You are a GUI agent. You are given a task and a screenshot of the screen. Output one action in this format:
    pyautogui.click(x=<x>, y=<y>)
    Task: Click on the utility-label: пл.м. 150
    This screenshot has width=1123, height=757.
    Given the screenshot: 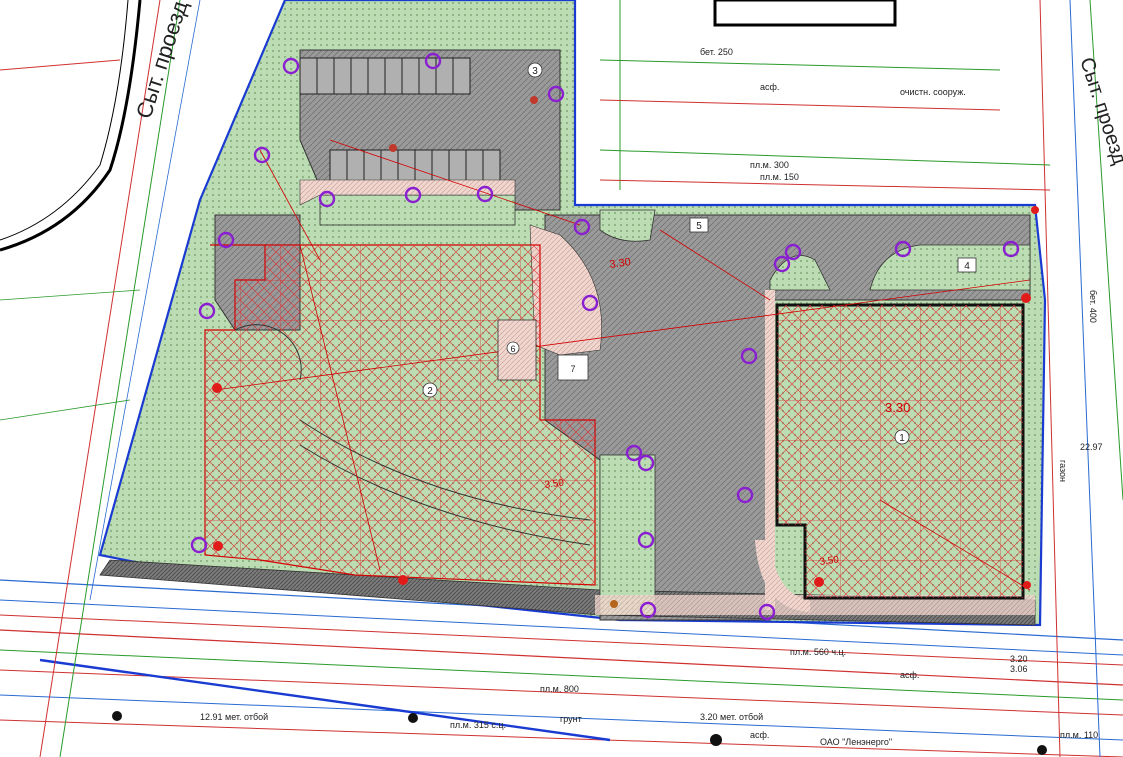 What is the action you would take?
    pyautogui.click(x=779, y=177)
    